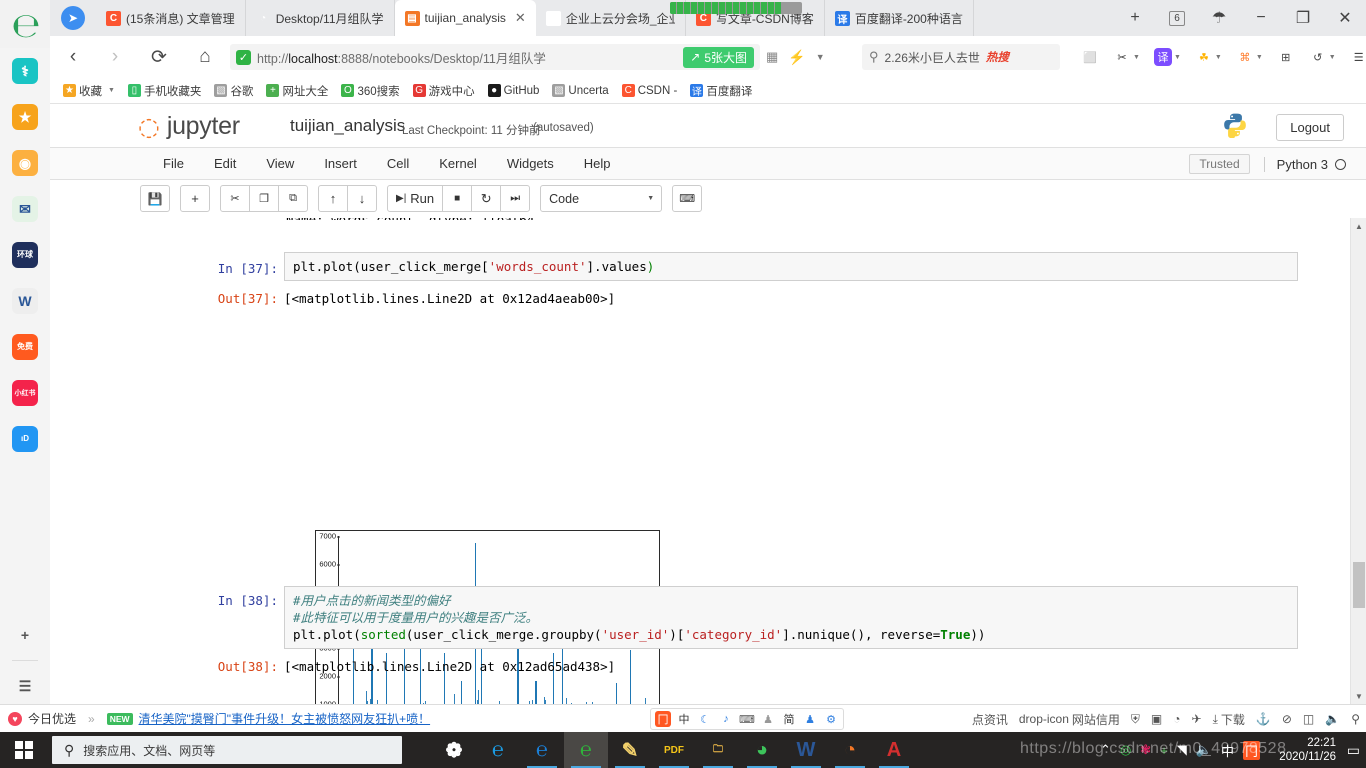  Describe the element at coordinates (195, 198) in the screenshot. I see `insert-cell-below-button: +` at that location.